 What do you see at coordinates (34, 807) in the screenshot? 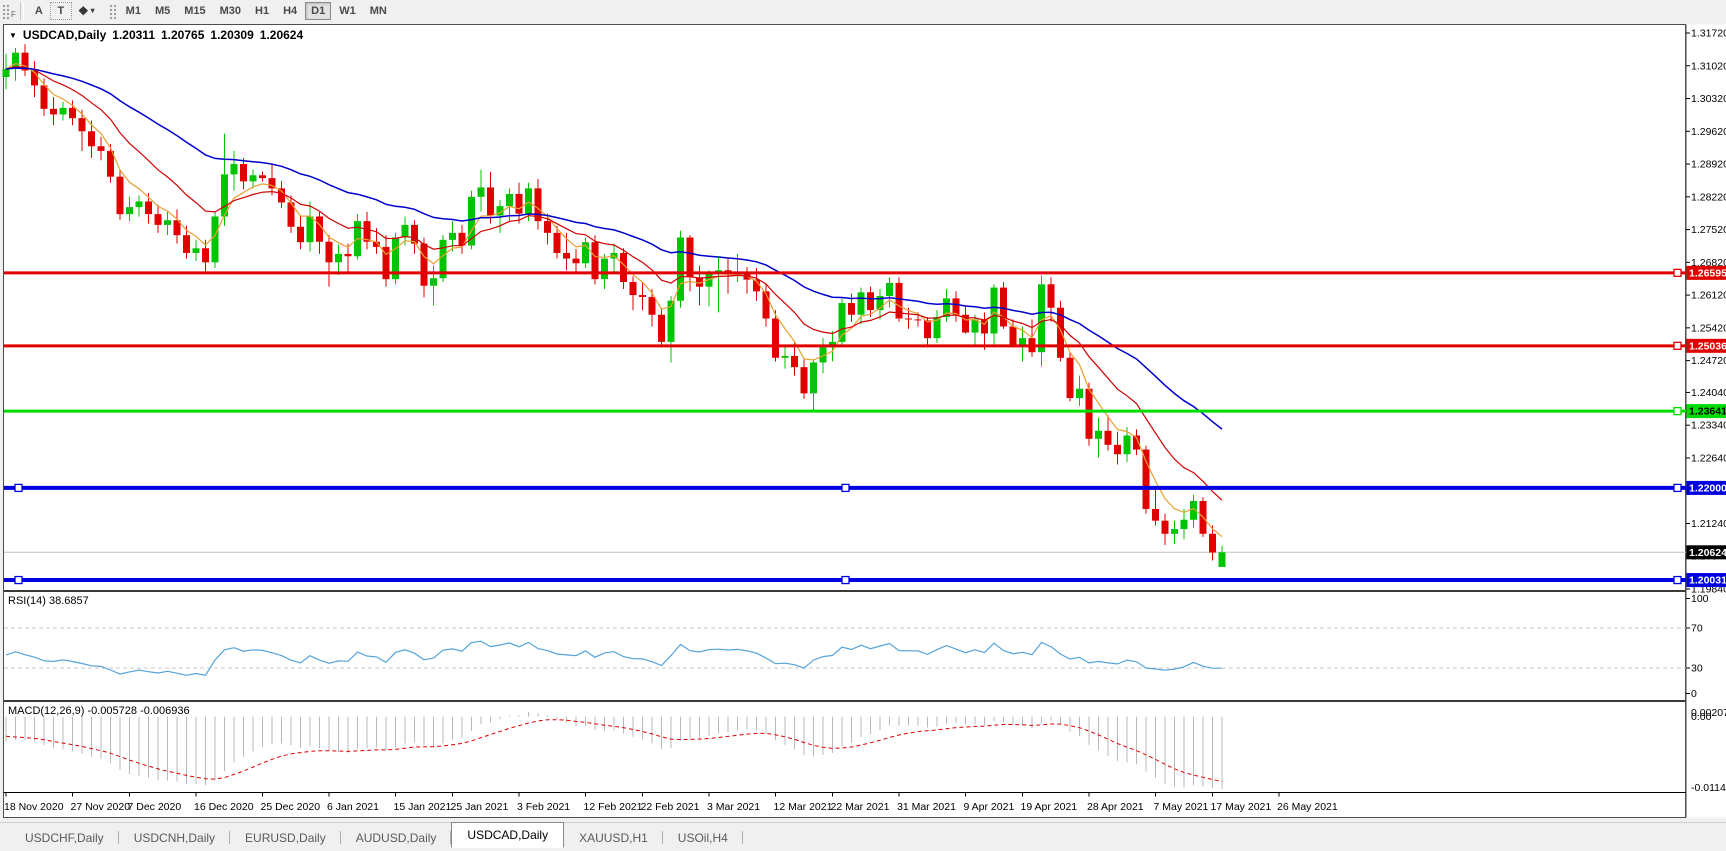
I see `date-tick-label: 18 Nov 2020` at bounding box center [34, 807].